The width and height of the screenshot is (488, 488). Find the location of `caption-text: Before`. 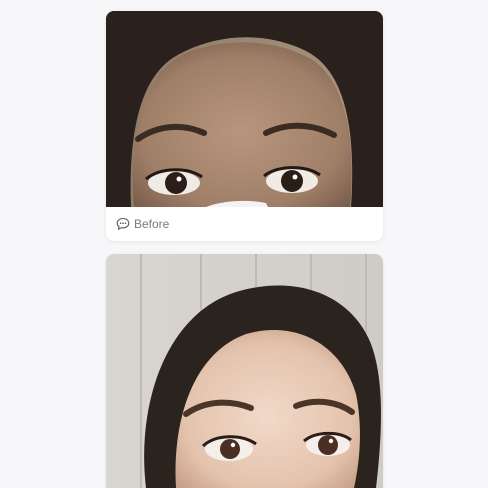

caption-text: Before is located at coordinates (152, 224).